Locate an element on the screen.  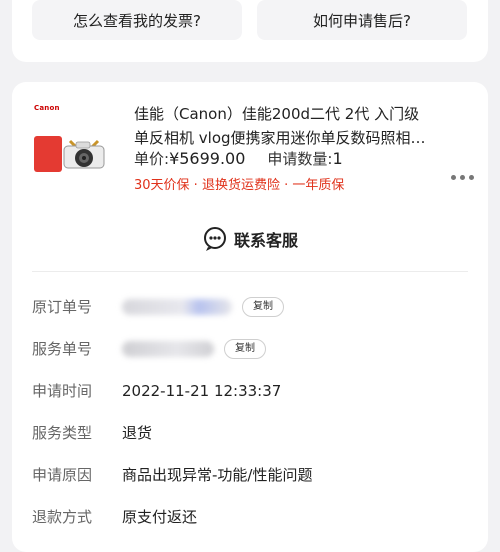
apply-reason-label: 申请原因 is located at coordinates (62, 475).